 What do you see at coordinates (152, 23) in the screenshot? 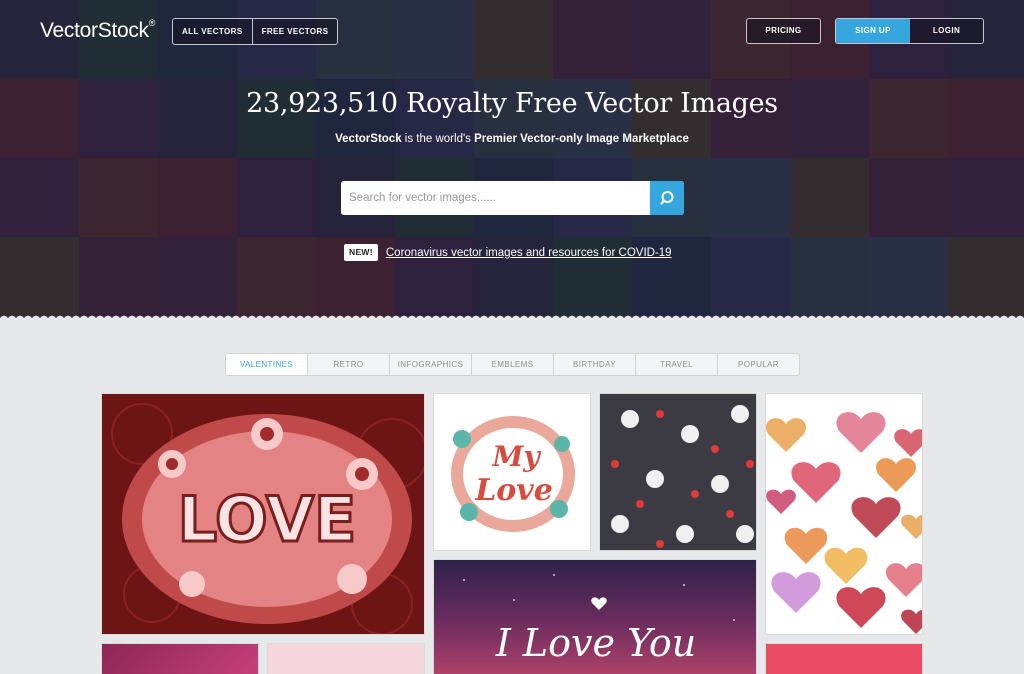
I see `logo-registered-mark: ®` at bounding box center [152, 23].